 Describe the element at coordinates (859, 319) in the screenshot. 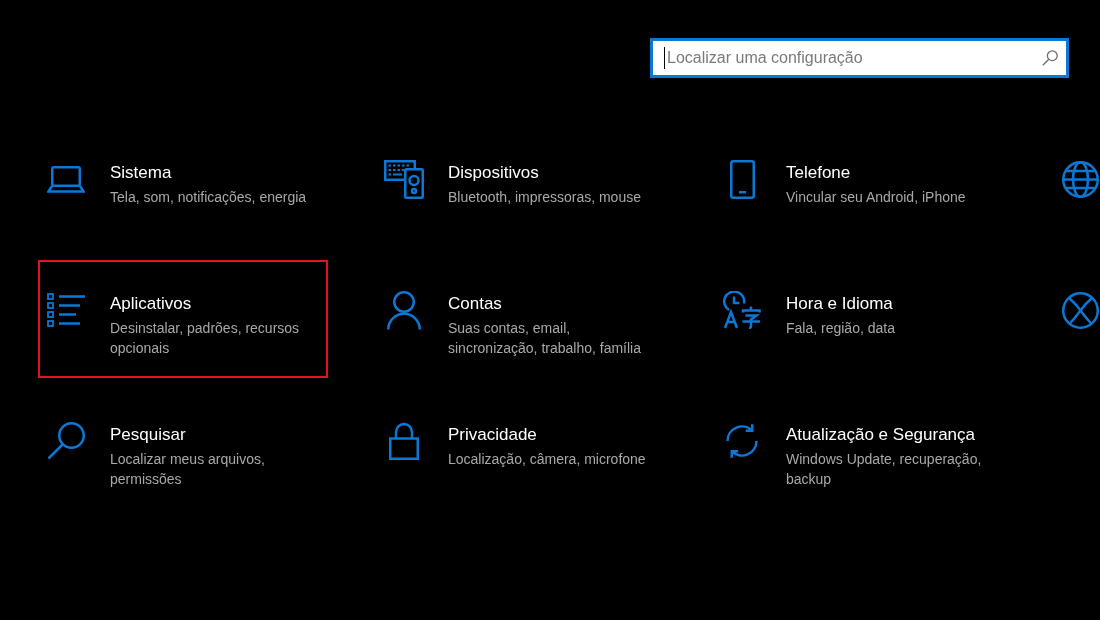

I see `settings-category: Hora e Idioma Fala, região, data` at that location.